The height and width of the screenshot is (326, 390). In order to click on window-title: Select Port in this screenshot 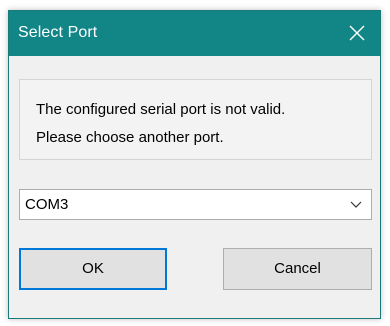, I will do `click(58, 32)`.